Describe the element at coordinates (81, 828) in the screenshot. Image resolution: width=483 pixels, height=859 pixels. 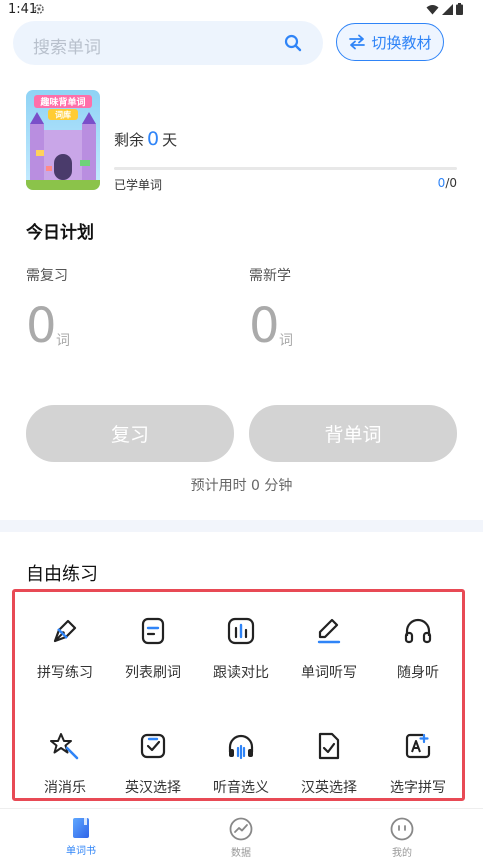
I see `book-icon` at that location.